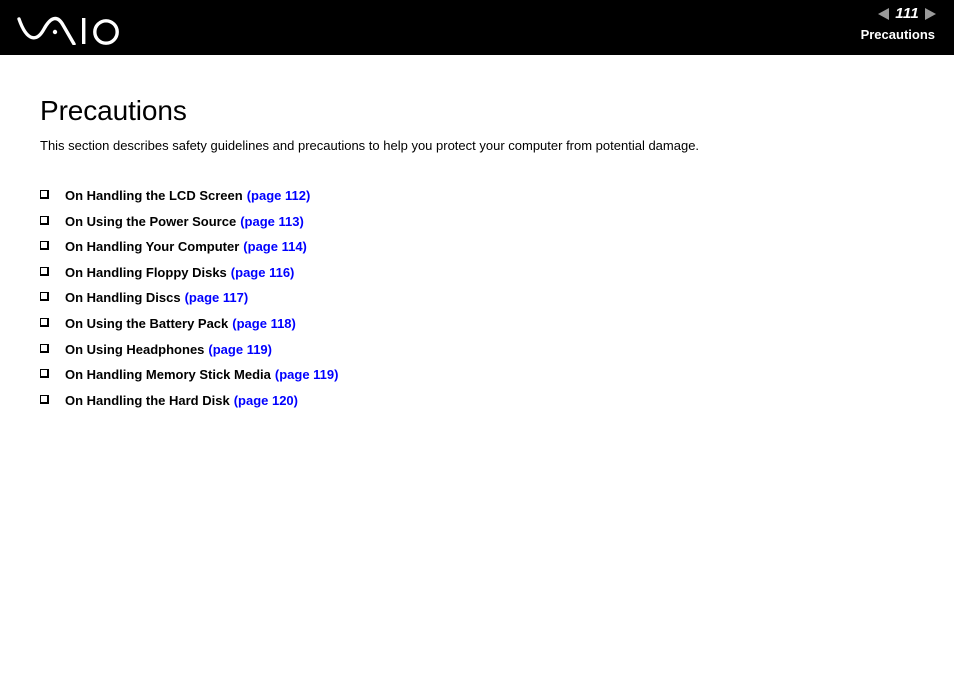  I want to click on list-item-label: On Using the Power Source, so click(151, 221).